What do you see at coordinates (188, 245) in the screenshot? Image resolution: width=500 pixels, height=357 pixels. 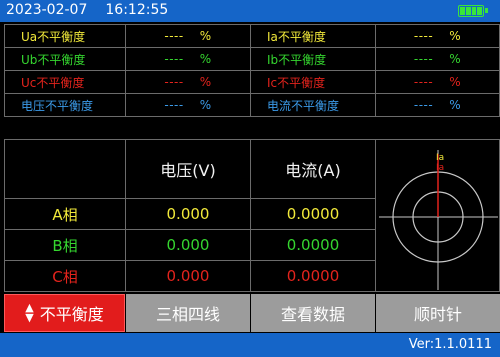 I see `phase-b-voltage: 0.000` at bounding box center [188, 245].